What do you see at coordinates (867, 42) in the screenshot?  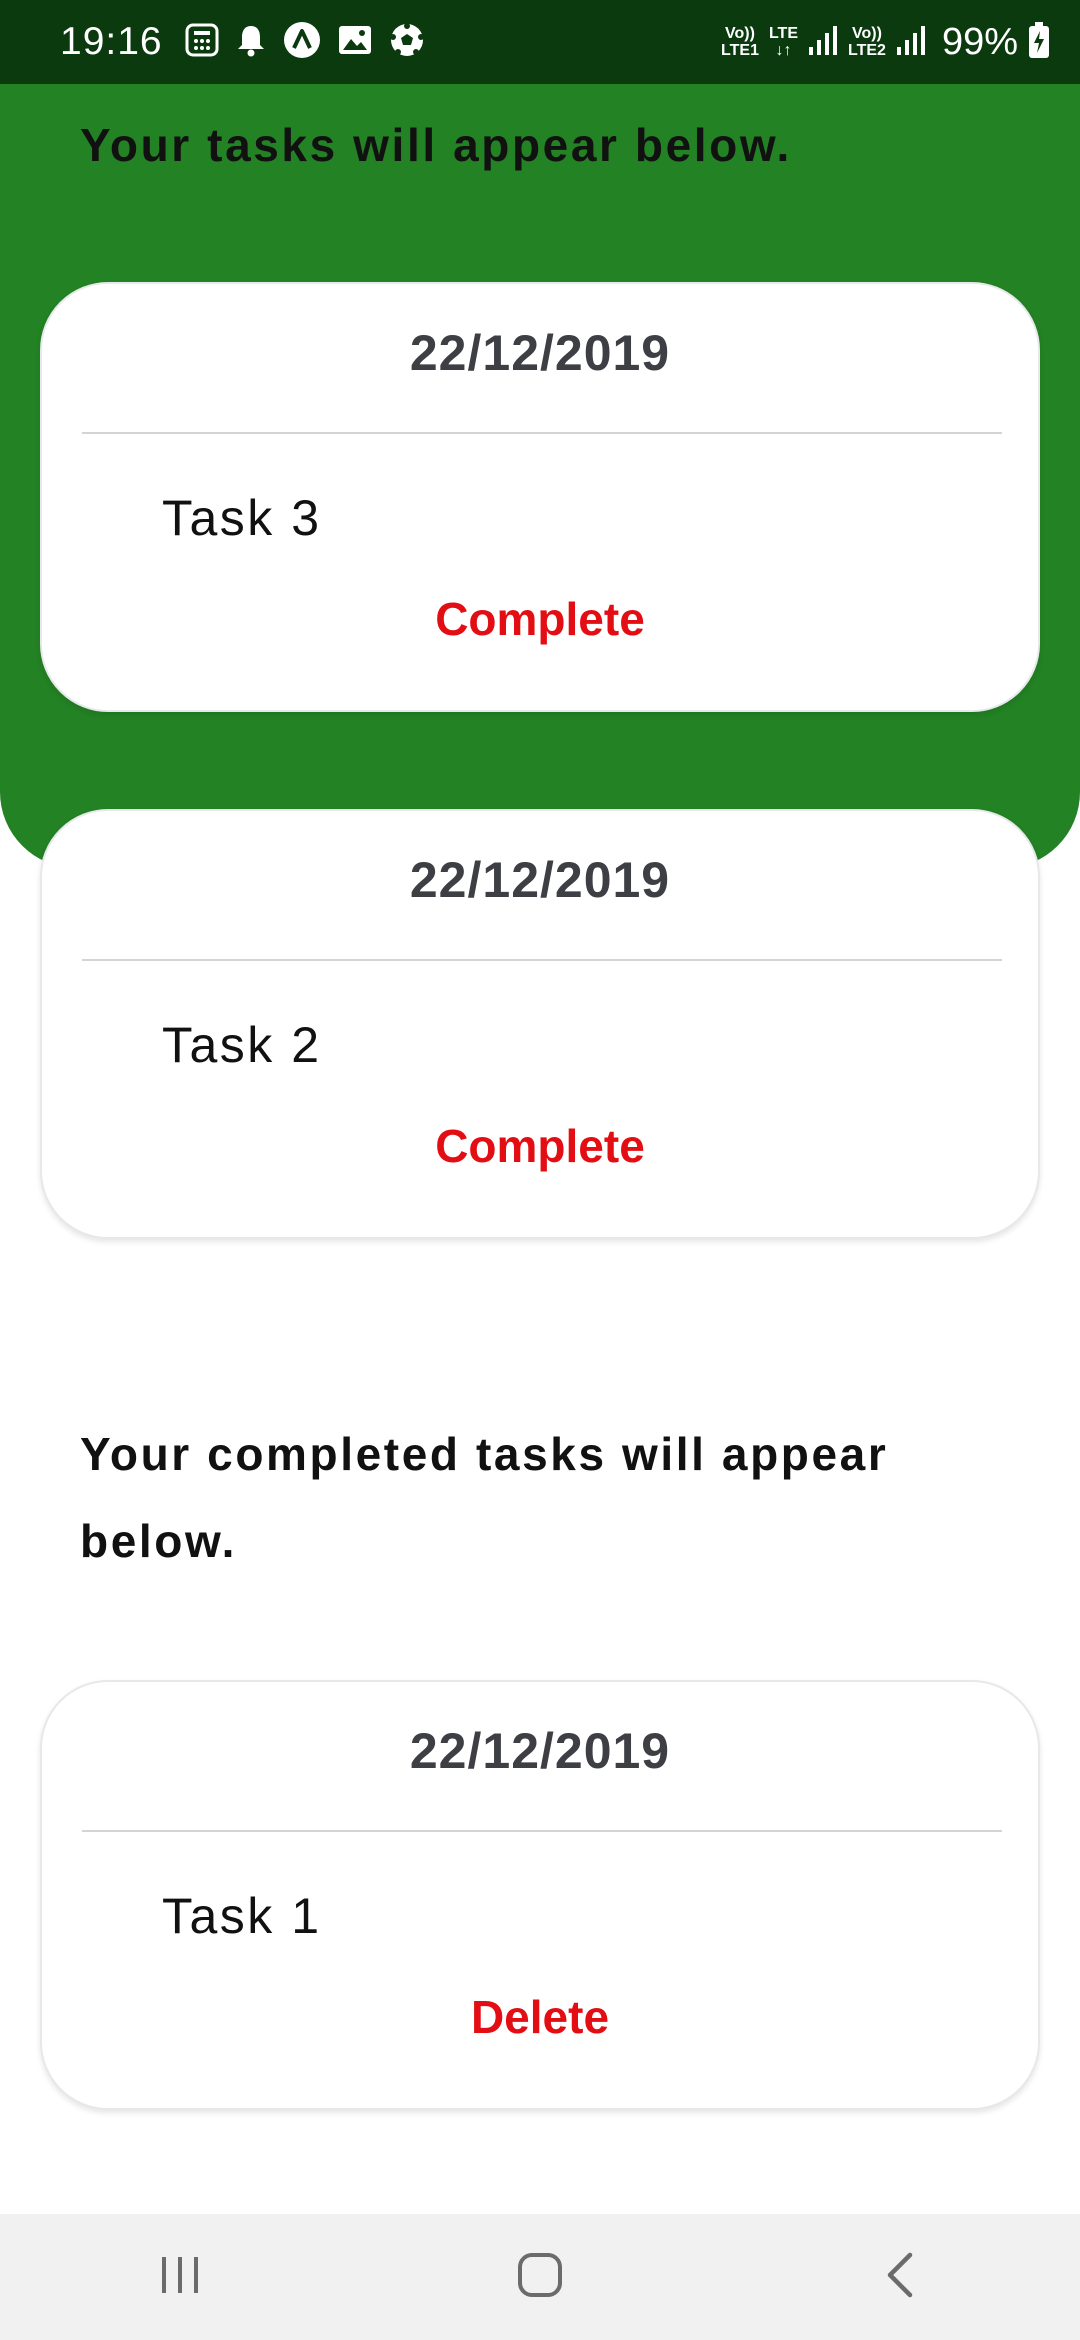 I see `volte-sim2-indicator: Vo)) LTE2` at bounding box center [867, 42].